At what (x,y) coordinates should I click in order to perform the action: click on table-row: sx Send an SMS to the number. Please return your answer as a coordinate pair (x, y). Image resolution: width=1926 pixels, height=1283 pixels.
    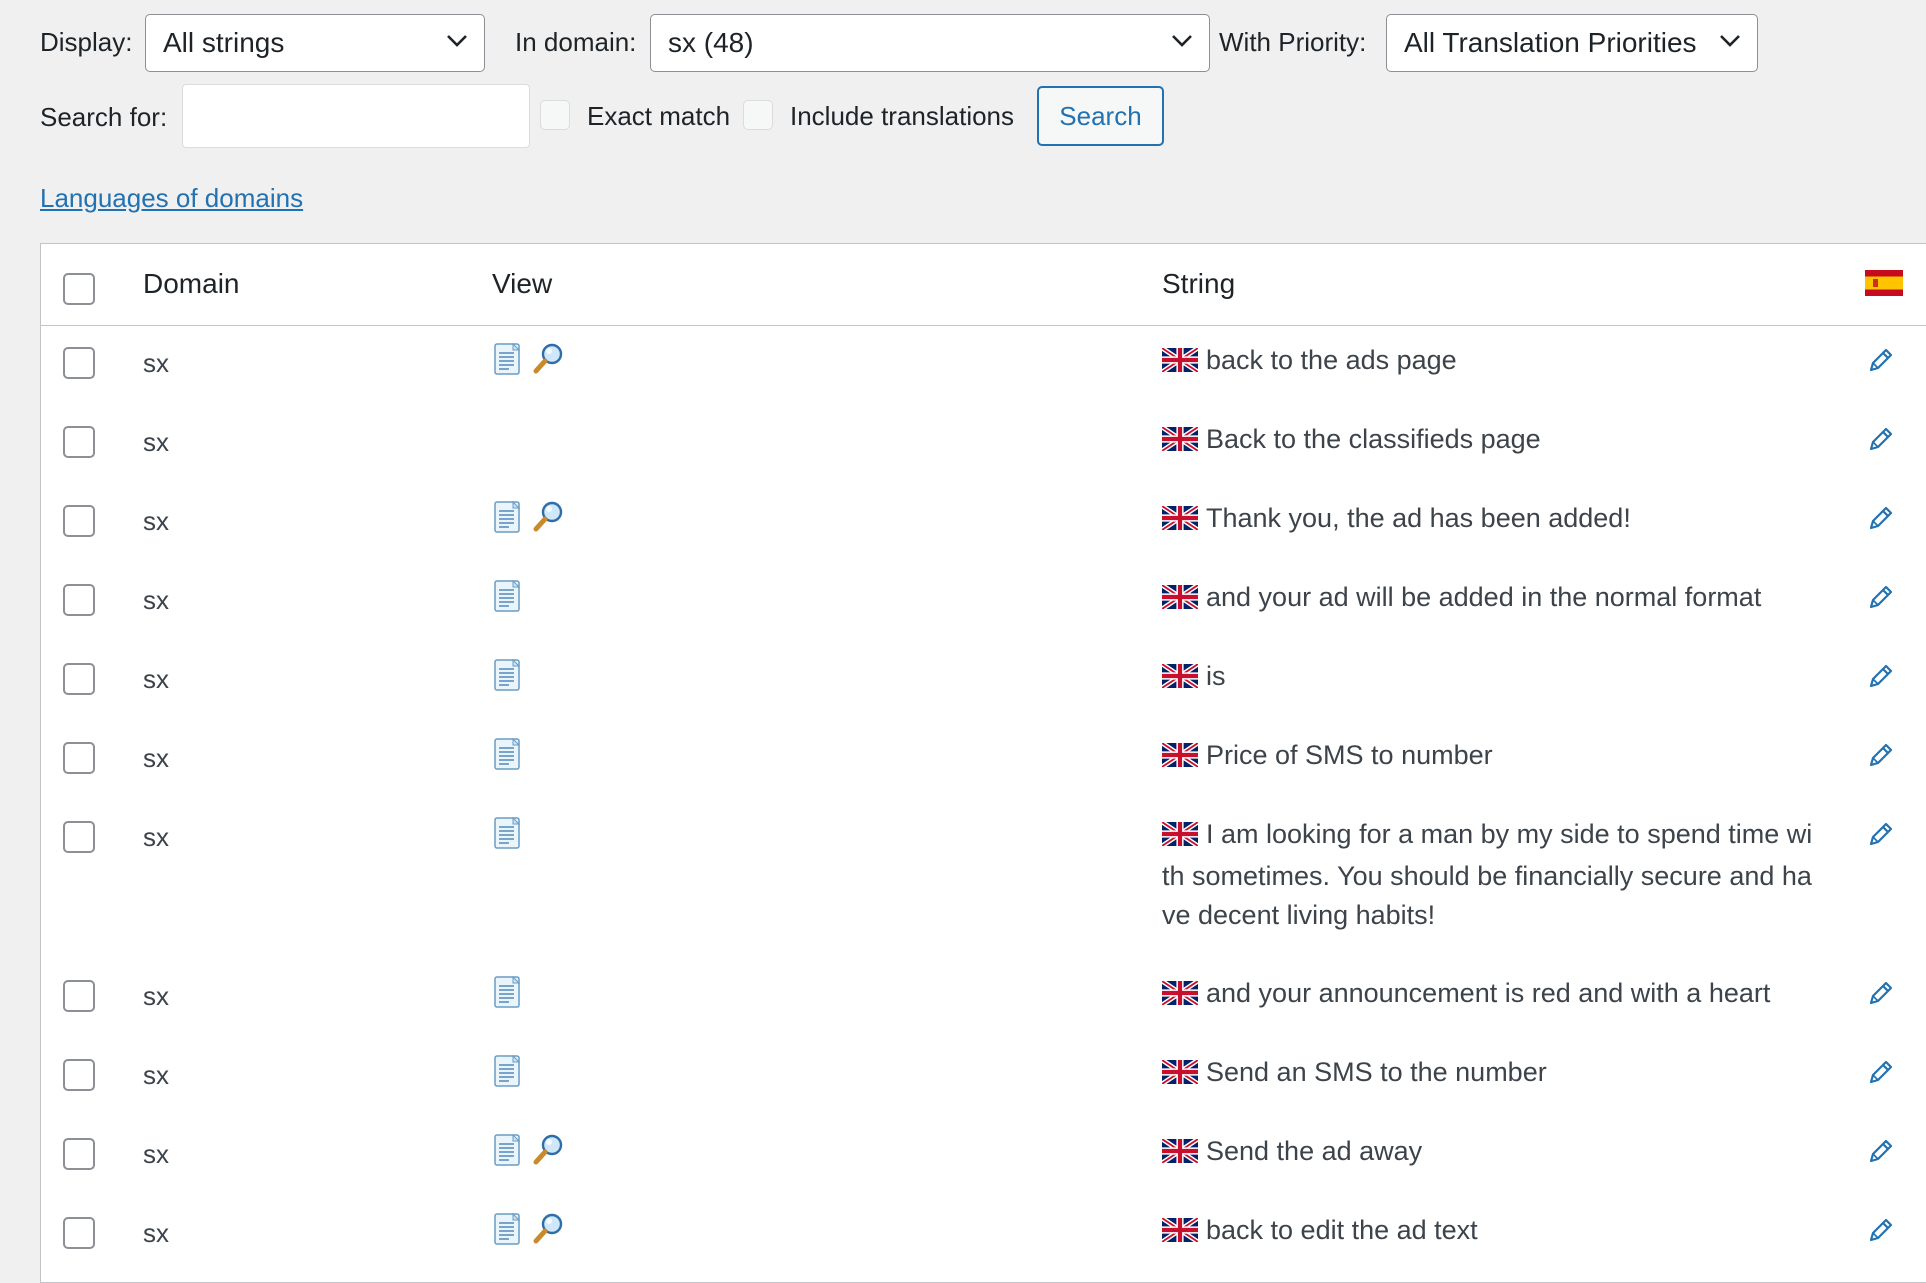
    Looking at the image, I should click on (983, 1076).